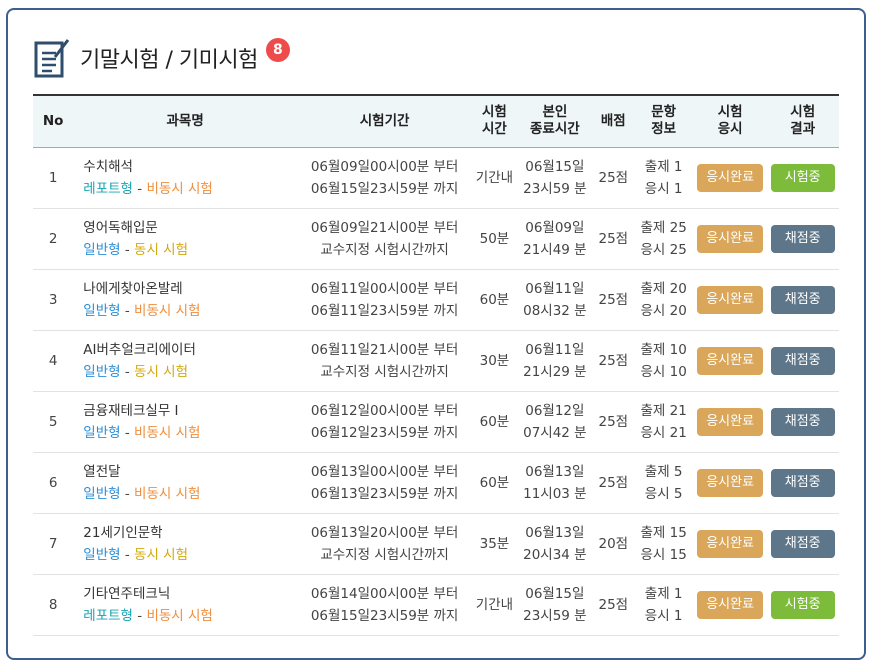 The image size is (877, 670). Describe the element at coordinates (53, 482) in the screenshot. I see `row-no: 6` at that location.